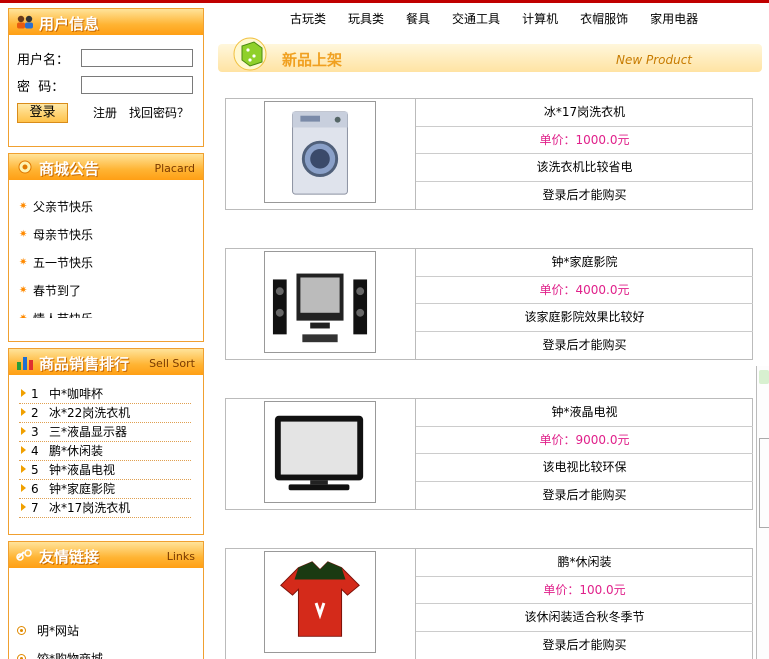 The width and height of the screenshot is (769, 659). I want to click on product-card: 钟*家庭影院 单价：4000.0元 该家庭影院效果比较好 登录后才能购买, so click(489, 304).